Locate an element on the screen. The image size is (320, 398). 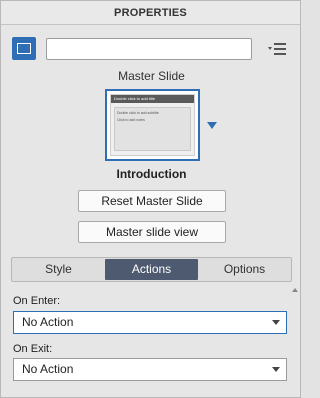
panel-title: PROPERTIES is located at coordinates (150, 12).